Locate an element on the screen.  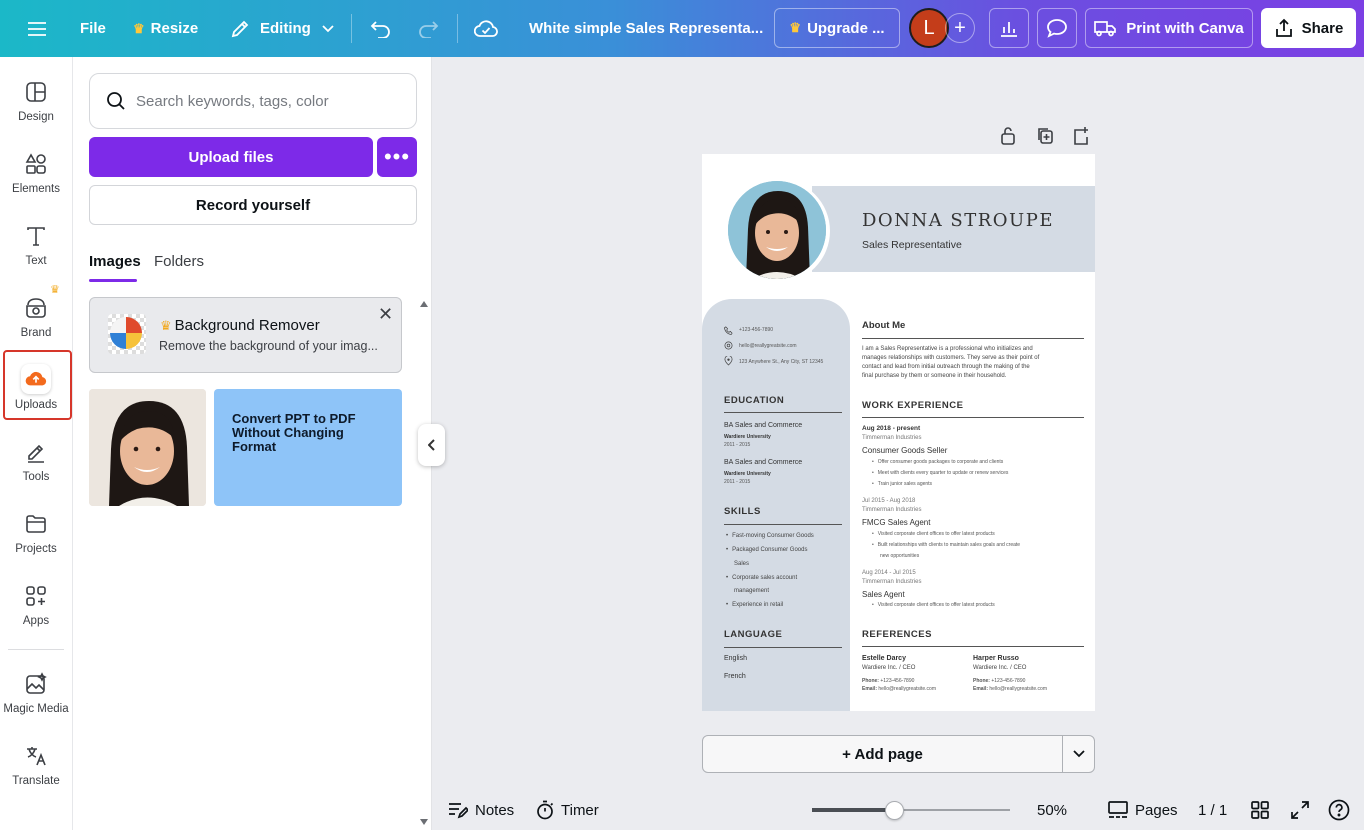
beach-ball-icon is located at coordinates (126, 333).